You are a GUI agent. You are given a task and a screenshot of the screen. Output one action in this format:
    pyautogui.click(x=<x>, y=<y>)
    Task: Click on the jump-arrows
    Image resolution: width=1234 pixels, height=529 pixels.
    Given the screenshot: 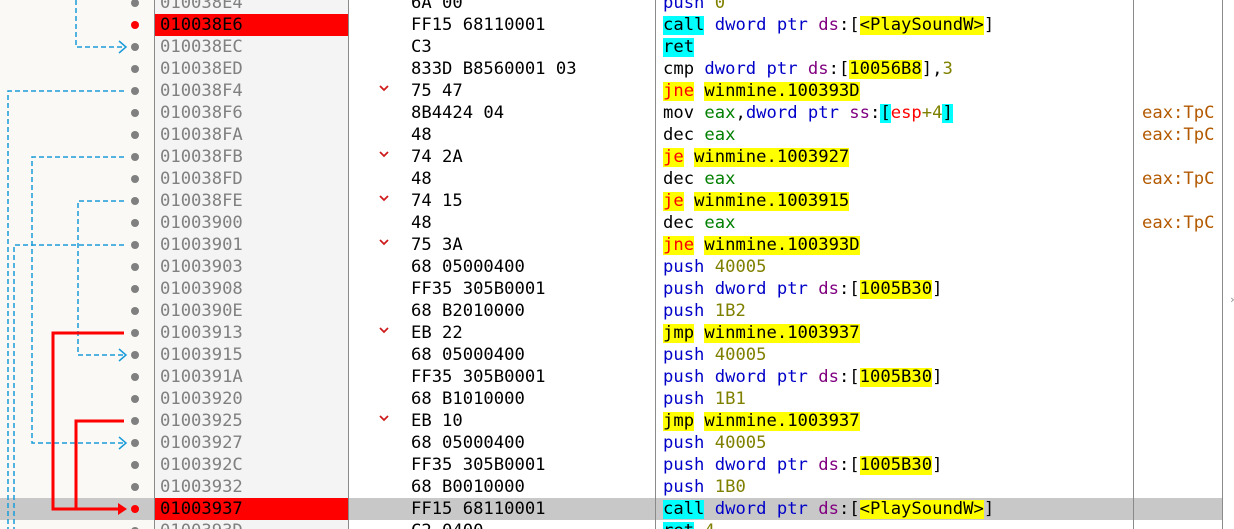 What is the action you would take?
    pyautogui.click(x=67, y=264)
    